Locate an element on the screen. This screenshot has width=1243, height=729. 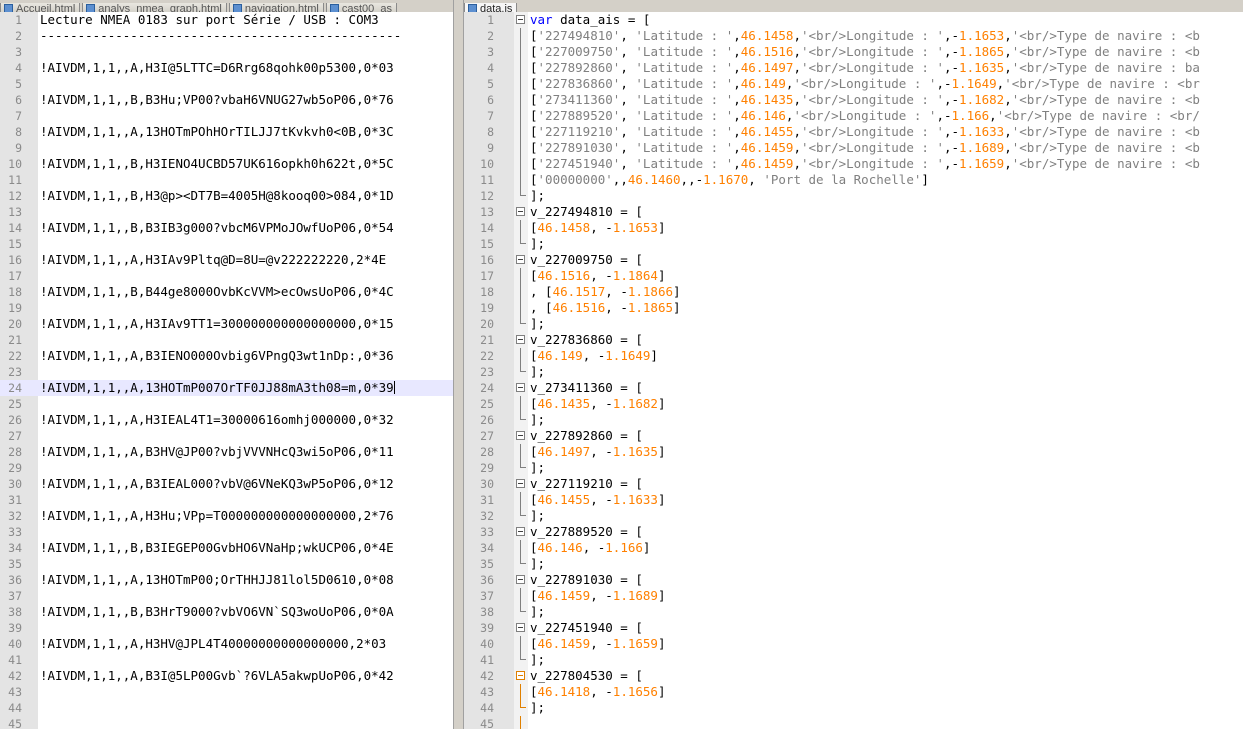
pane-splitter is located at coordinates (458, 364).